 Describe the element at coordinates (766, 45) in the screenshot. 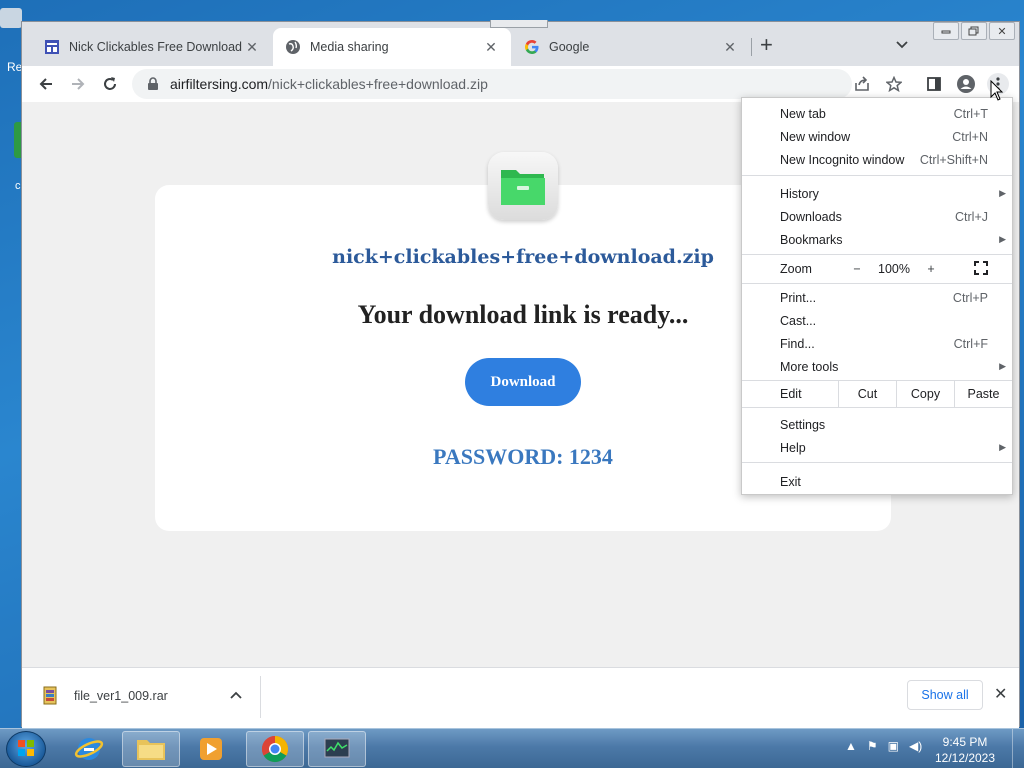

I see `new-tab-button: +` at that location.